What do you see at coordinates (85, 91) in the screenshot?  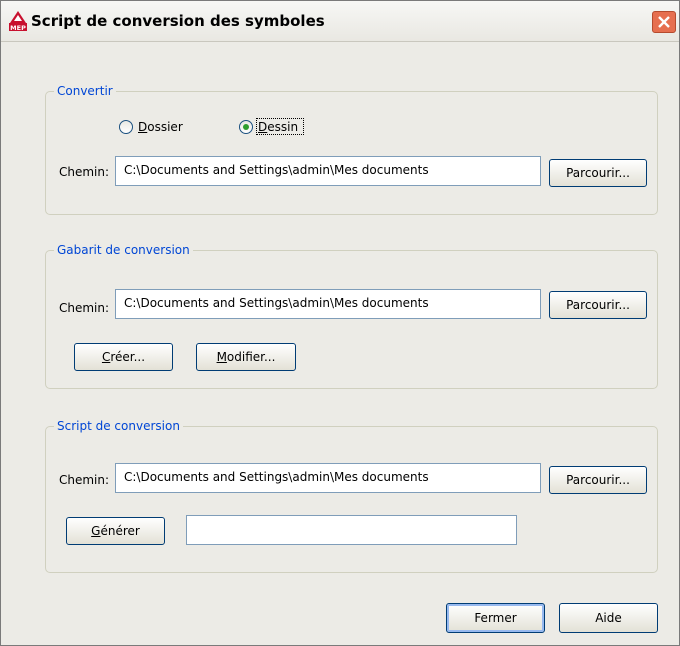 I see `group-convertir-legend: Convertir` at bounding box center [85, 91].